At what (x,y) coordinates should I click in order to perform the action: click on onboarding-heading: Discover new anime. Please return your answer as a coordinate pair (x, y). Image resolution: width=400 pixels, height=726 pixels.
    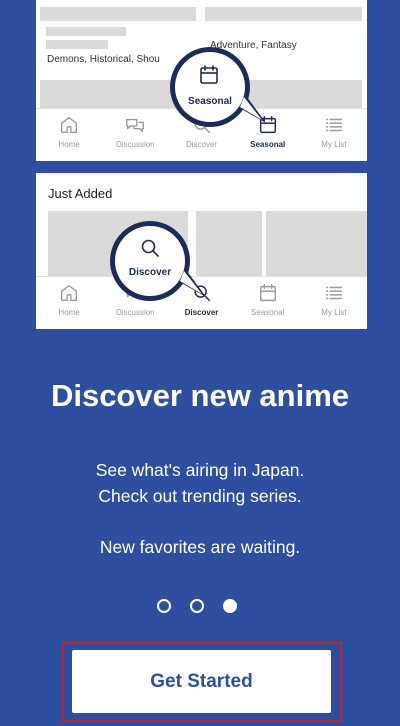
    Looking at the image, I should click on (200, 395).